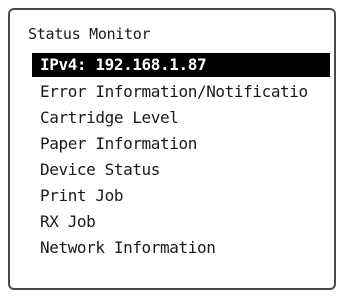  Describe the element at coordinates (172, 118) in the screenshot. I see `menu-item-cartridge-level: Cartridge Level` at that location.